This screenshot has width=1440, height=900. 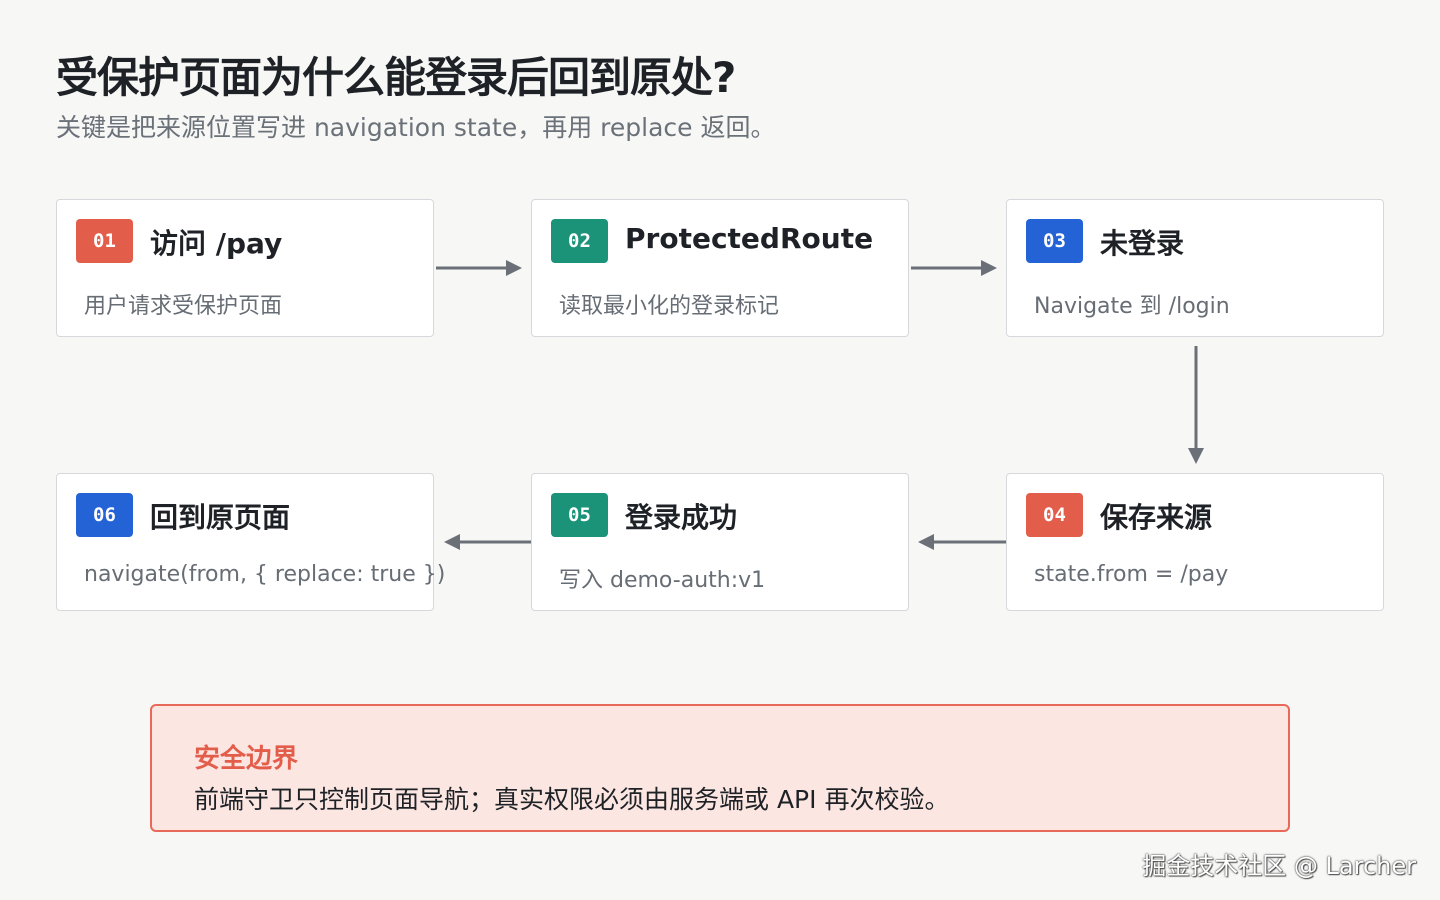 What do you see at coordinates (246, 759) in the screenshot?
I see `callout-title: 安全边界` at bounding box center [246, 759].